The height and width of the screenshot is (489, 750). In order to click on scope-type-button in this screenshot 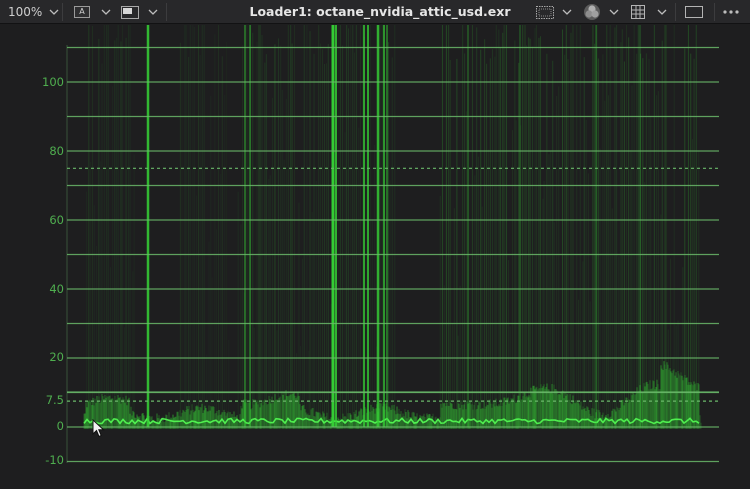, I will do `click(545, 12)`.